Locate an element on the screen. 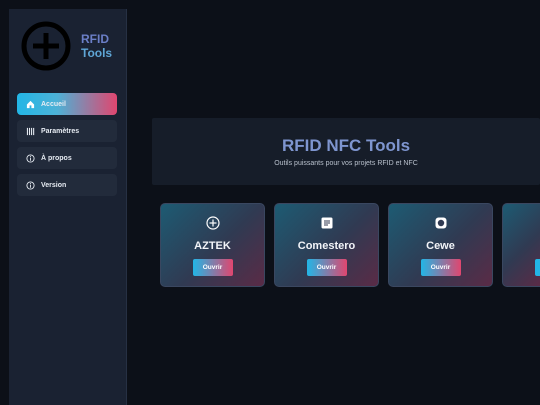 The image size is (540, 405). sidebar-item-a-propos: À propos is located at coordinates (67, 158).